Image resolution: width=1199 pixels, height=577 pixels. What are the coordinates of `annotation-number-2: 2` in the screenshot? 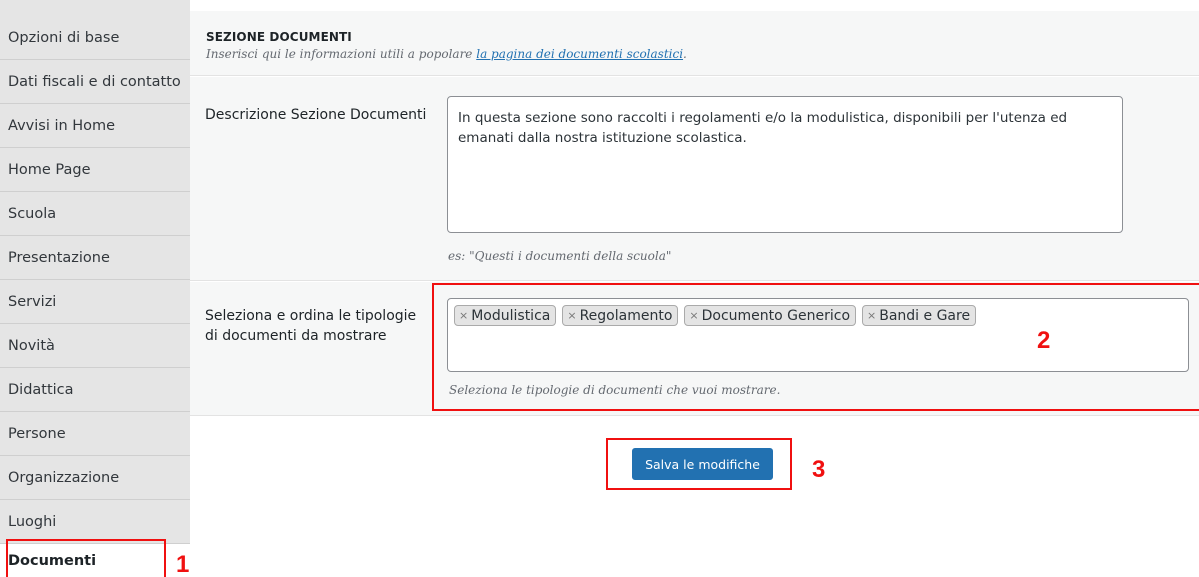 It's located at (1044, 340).